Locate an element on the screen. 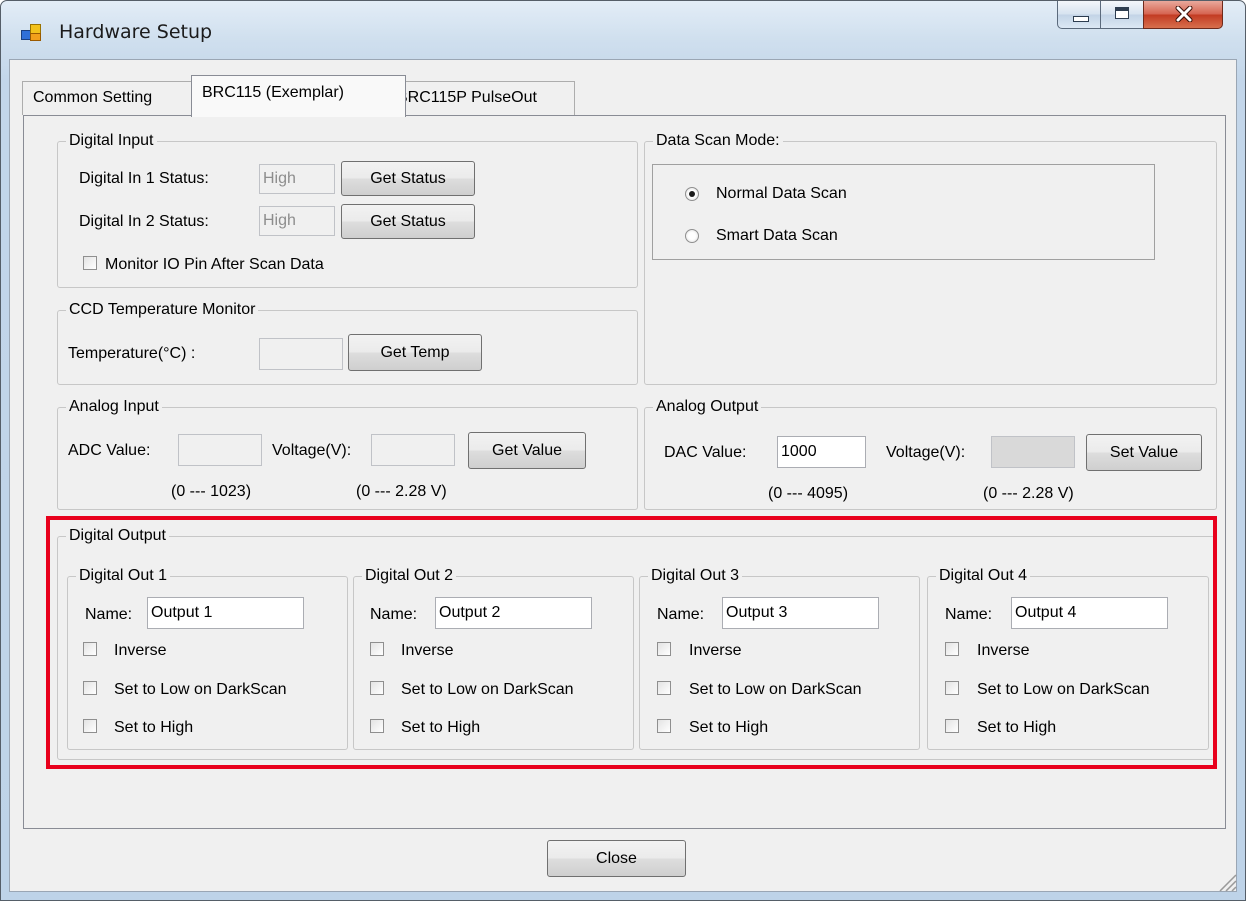  adc-value-label: ADC Value: is located at coordinates (109, 450).